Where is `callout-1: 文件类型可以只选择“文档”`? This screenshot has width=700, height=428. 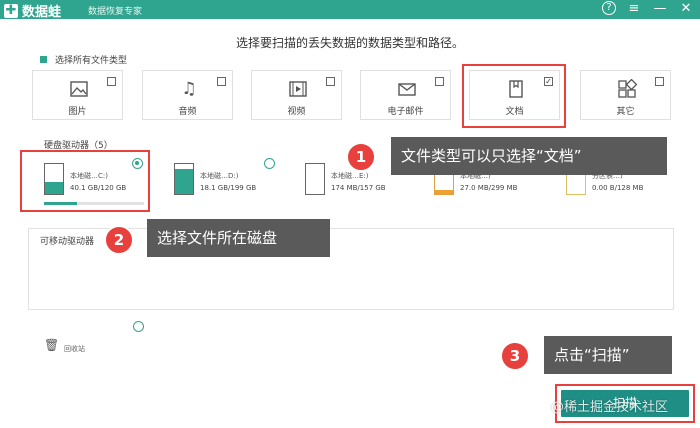
callout-1: 文件类型可以只选择“文档” is located at coordinates (529, 156).